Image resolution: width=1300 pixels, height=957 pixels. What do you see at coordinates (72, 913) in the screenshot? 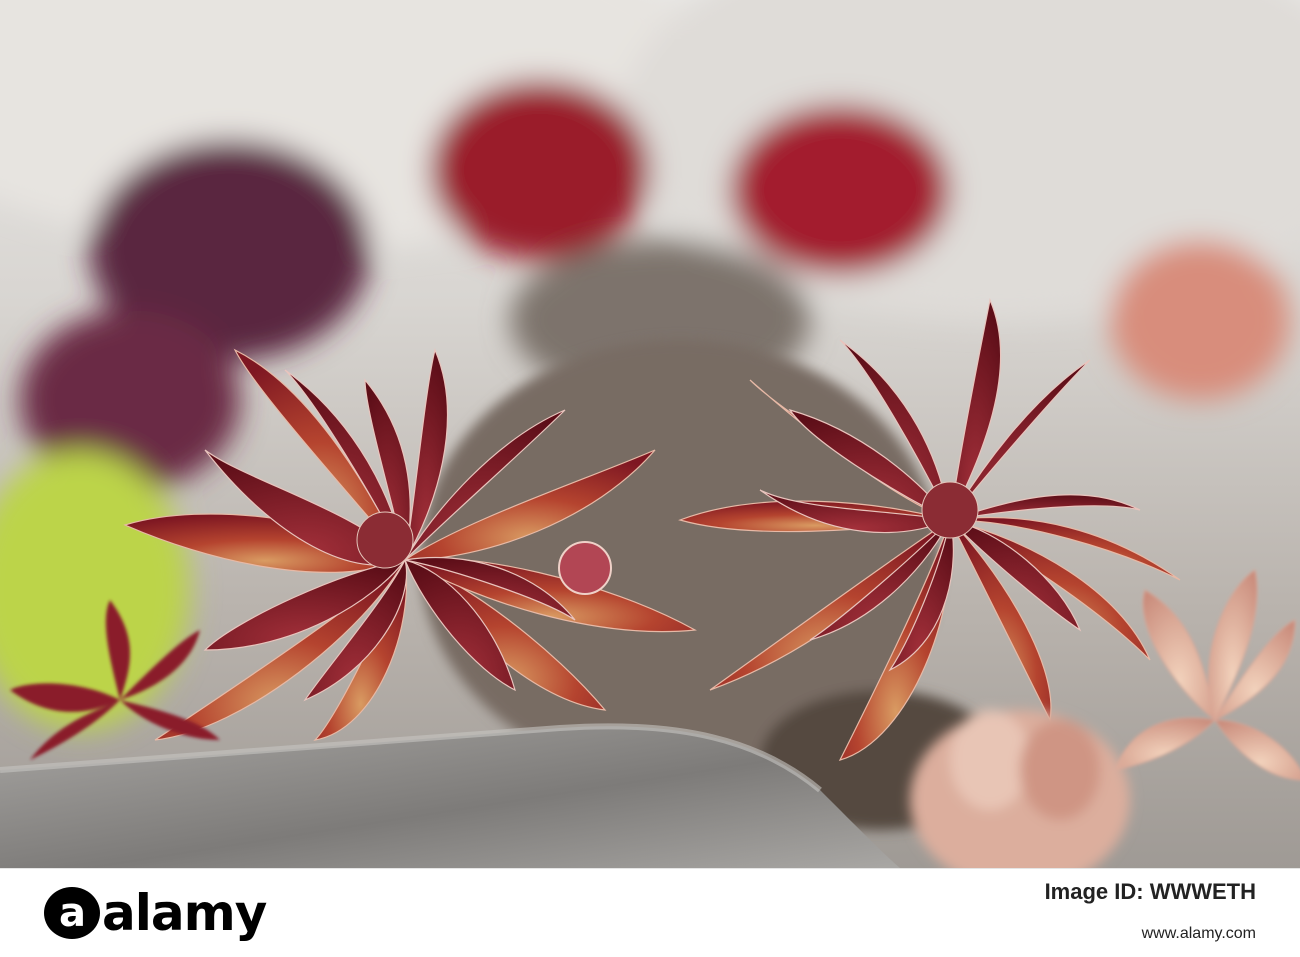
I see `logo-letter: a` at bounding box center [72, 913].